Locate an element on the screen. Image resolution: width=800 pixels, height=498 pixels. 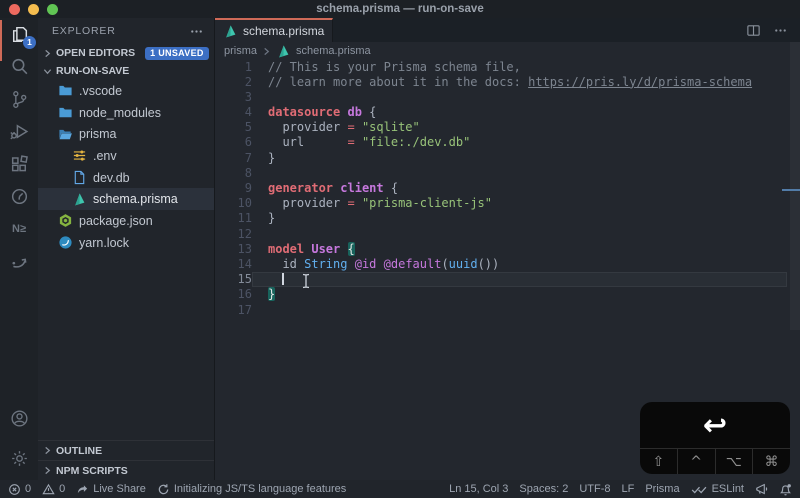
text-cursor is located at coordinates (283, 279).